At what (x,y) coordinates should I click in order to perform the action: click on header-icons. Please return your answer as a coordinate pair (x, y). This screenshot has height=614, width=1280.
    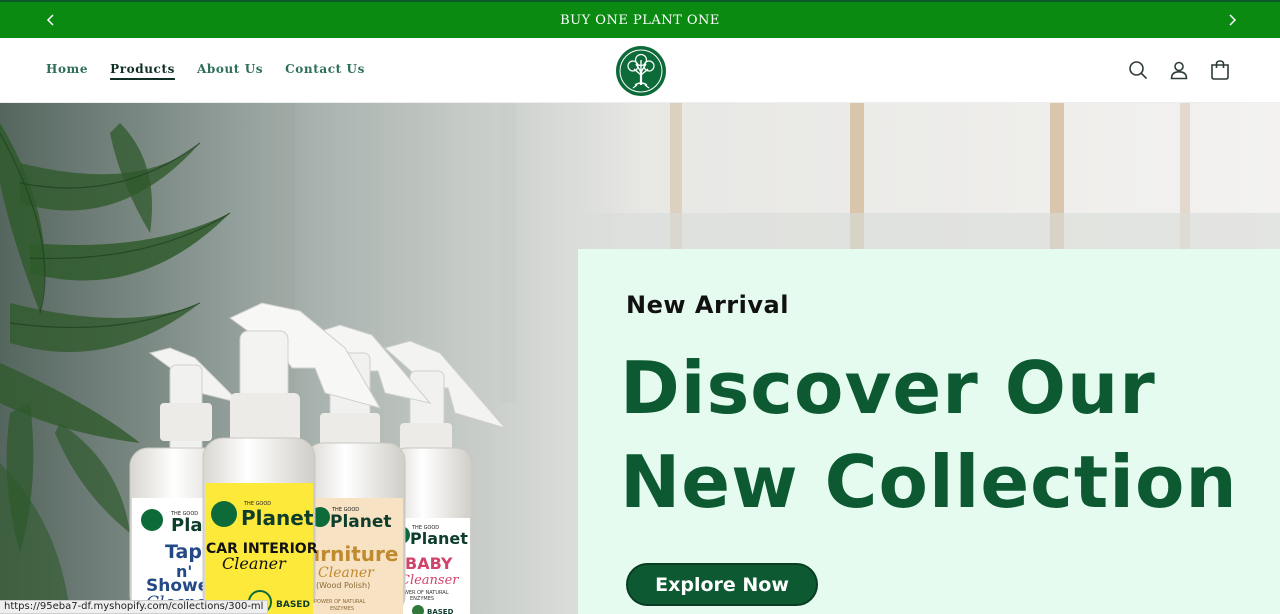
    Looking at the image, I should click on (1178, 69).